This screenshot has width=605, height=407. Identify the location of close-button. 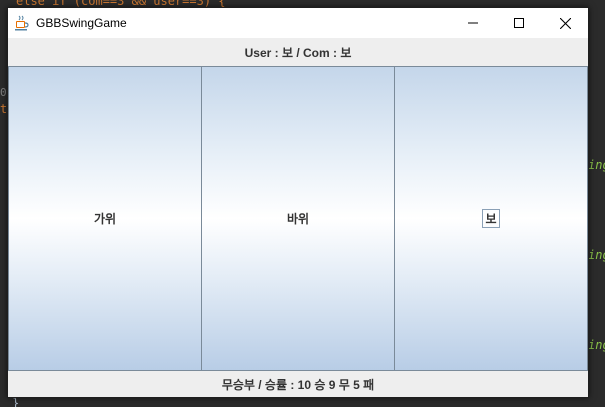
(565, 23).